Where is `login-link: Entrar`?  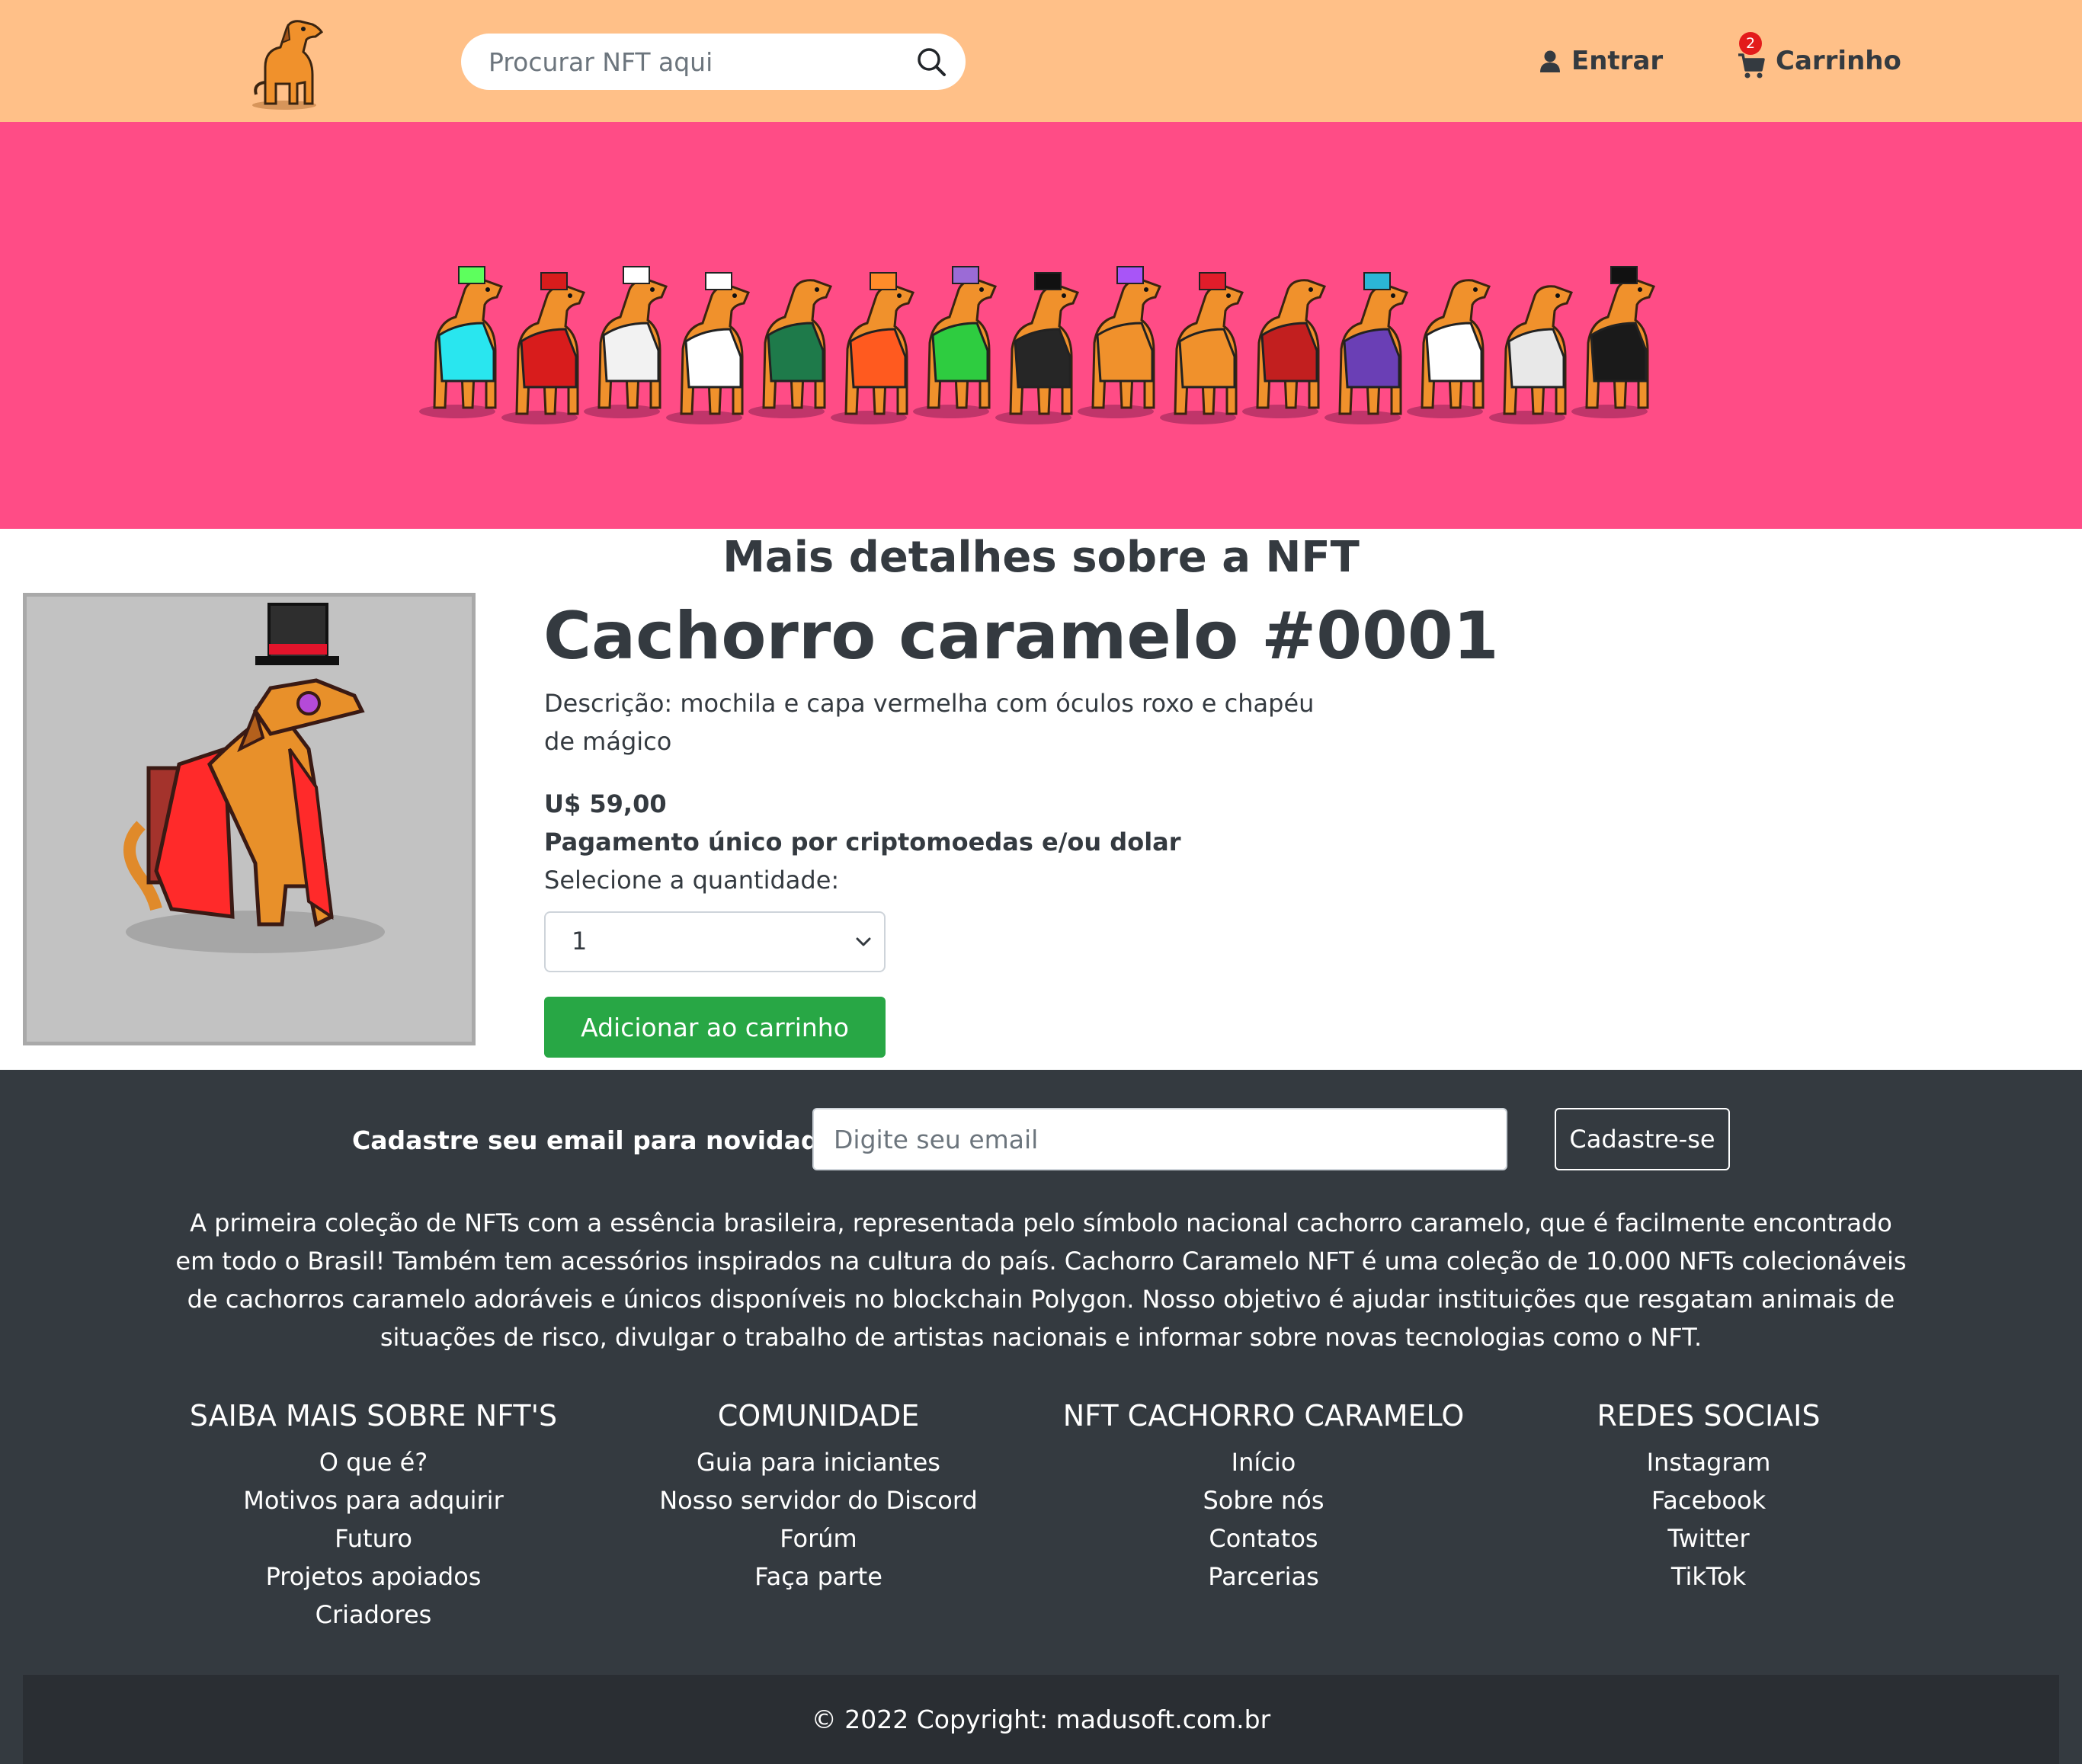 login-link: Entrar is located at coordinates (1601, 61).